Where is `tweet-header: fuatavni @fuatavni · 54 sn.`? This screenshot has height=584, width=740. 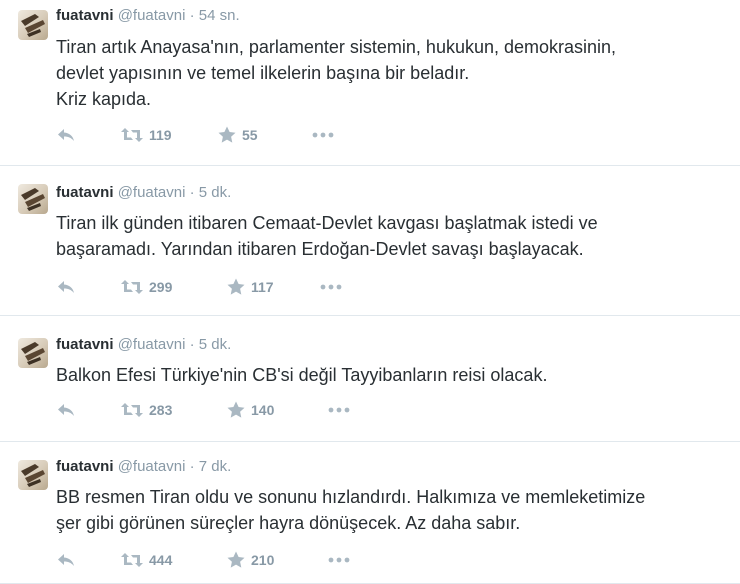
tweet-header: fuatavni @fuatavni · 54 sn. is located at coordinates (148, 16).